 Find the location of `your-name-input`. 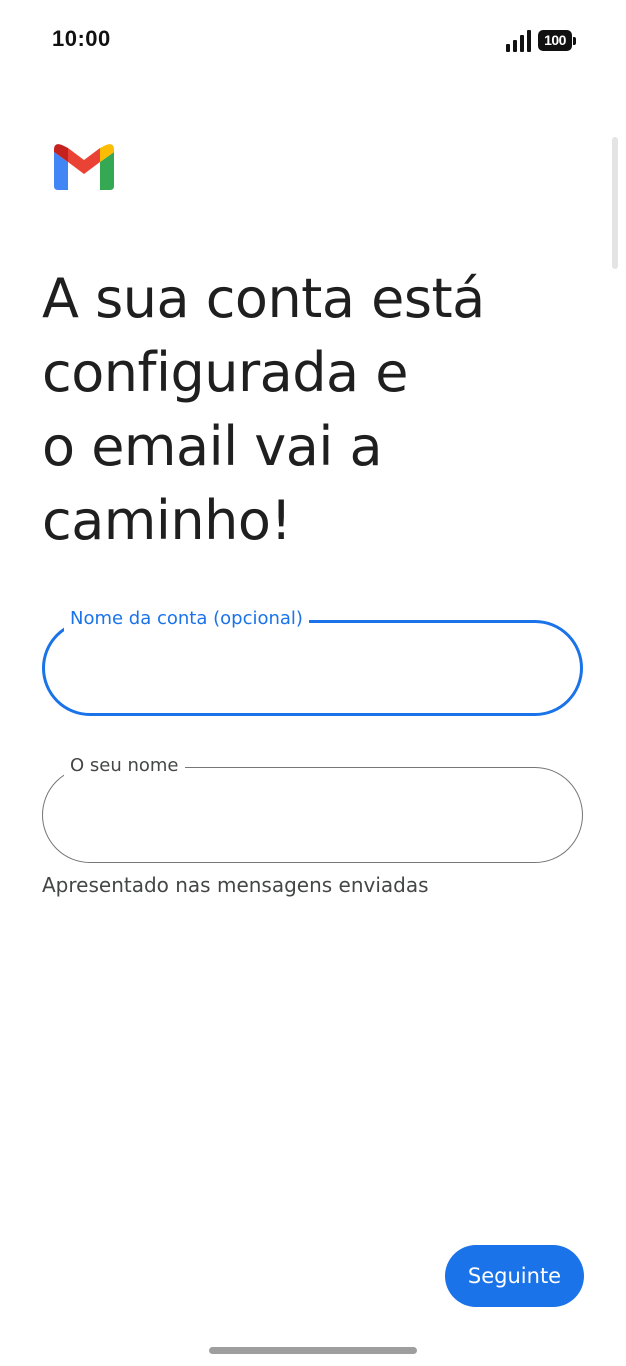

your-name-input is located at coordinates (310, 815).